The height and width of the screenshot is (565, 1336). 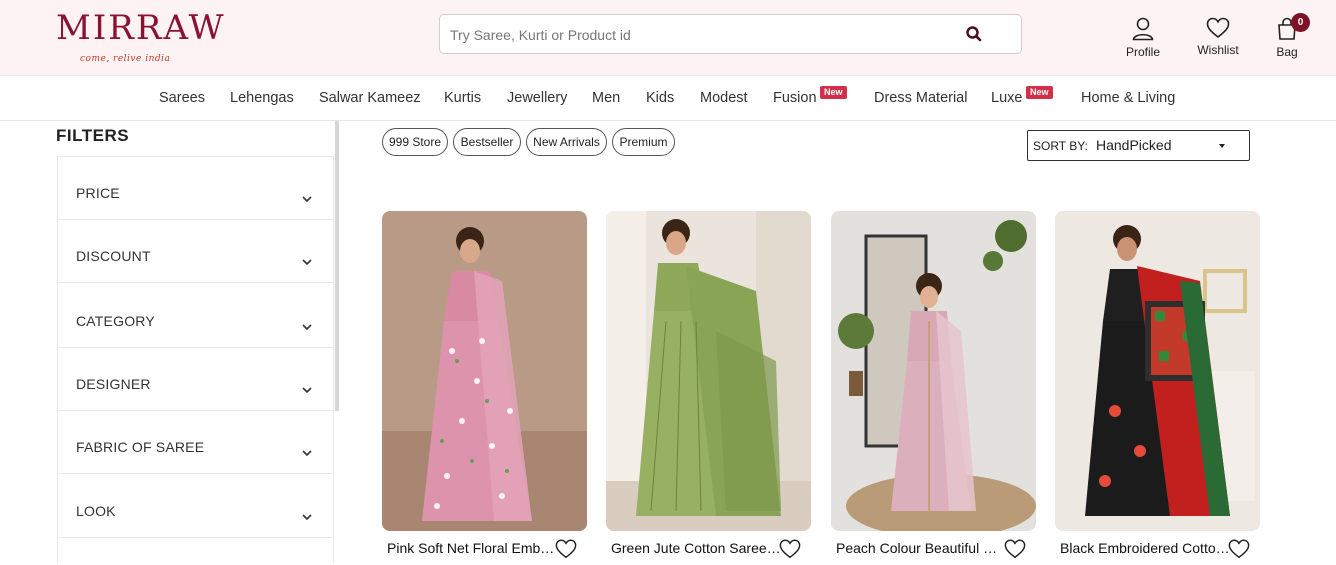 I want to click on product-card: Peach Colour Beautiful Organza Saree, so click(x=933, y=387).